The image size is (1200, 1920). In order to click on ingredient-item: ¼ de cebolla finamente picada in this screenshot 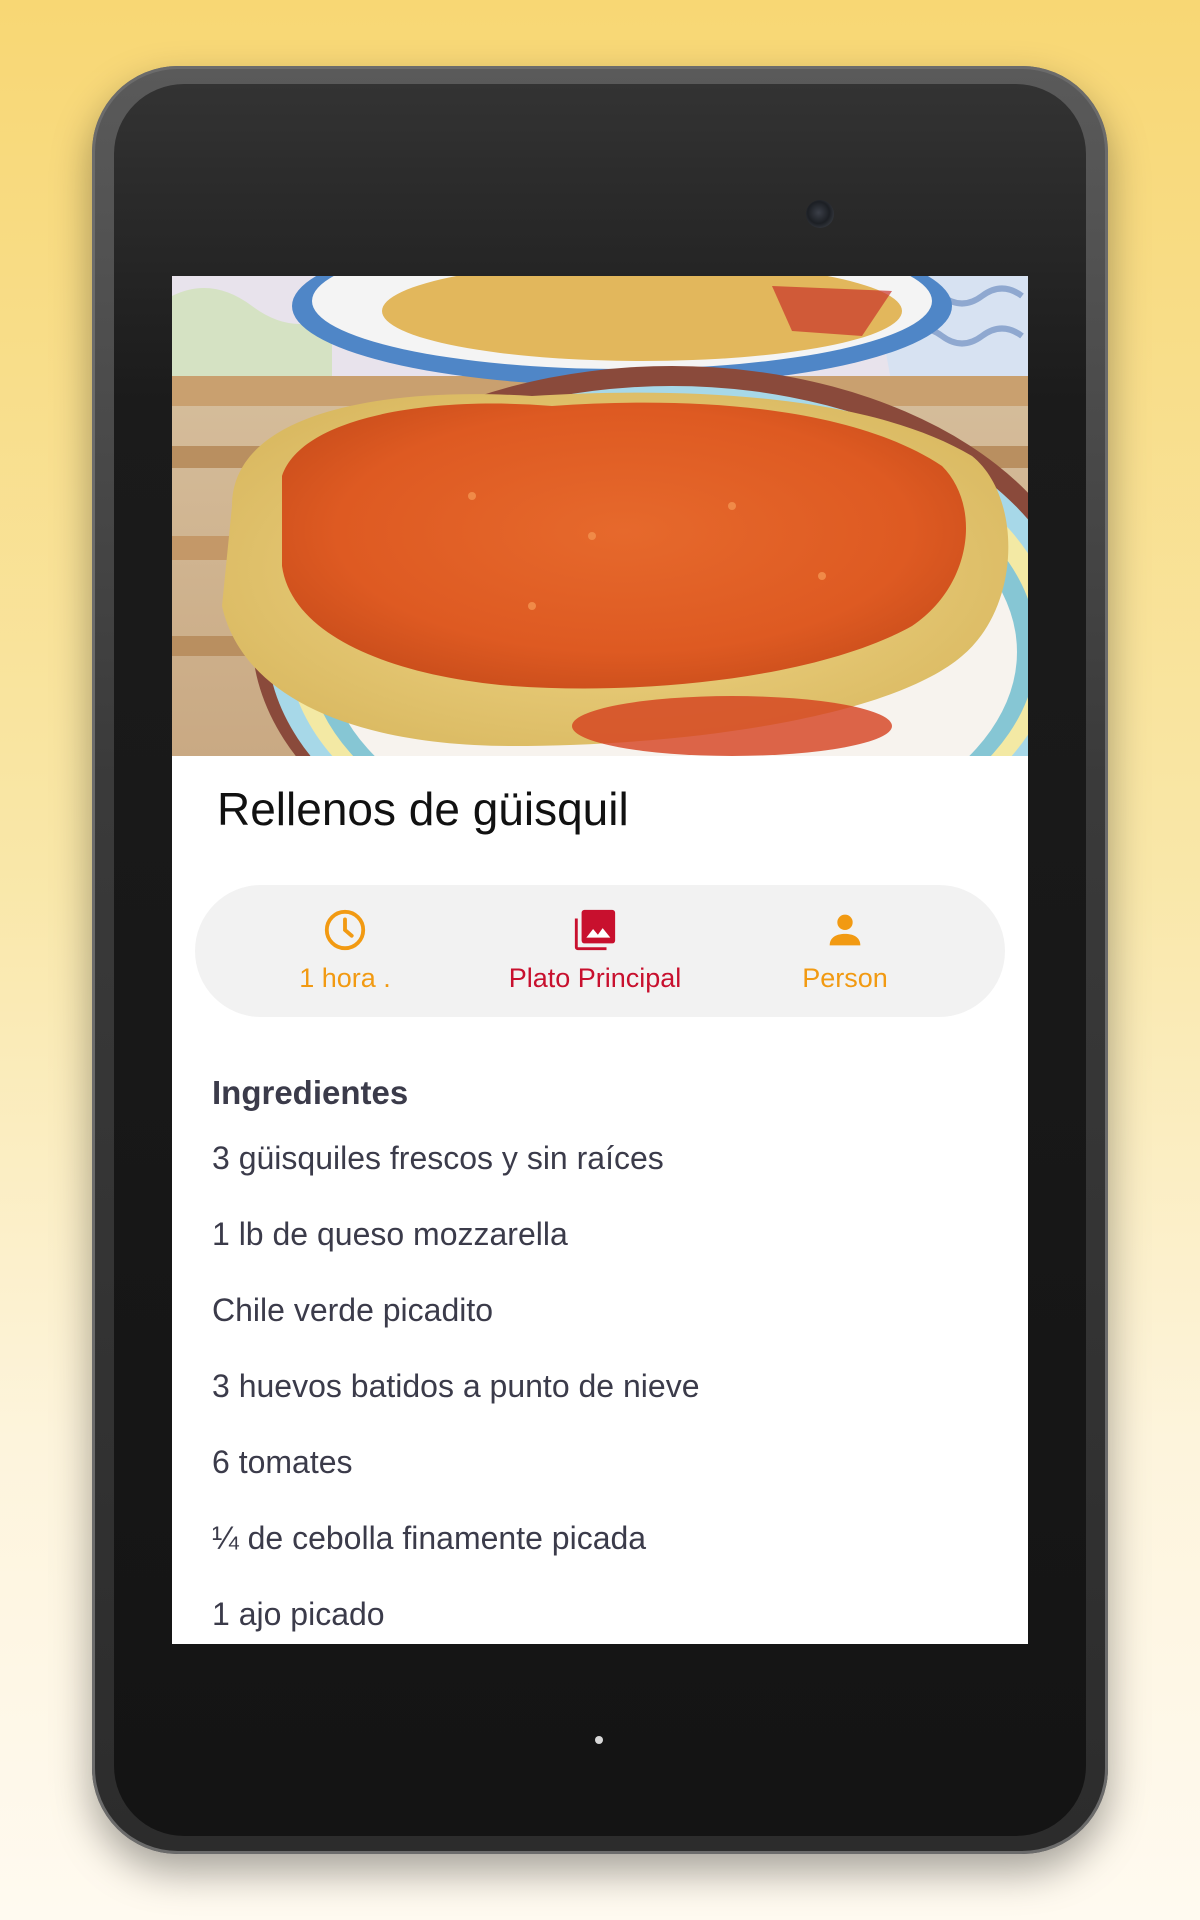, I will do `click(429, 1538)`.